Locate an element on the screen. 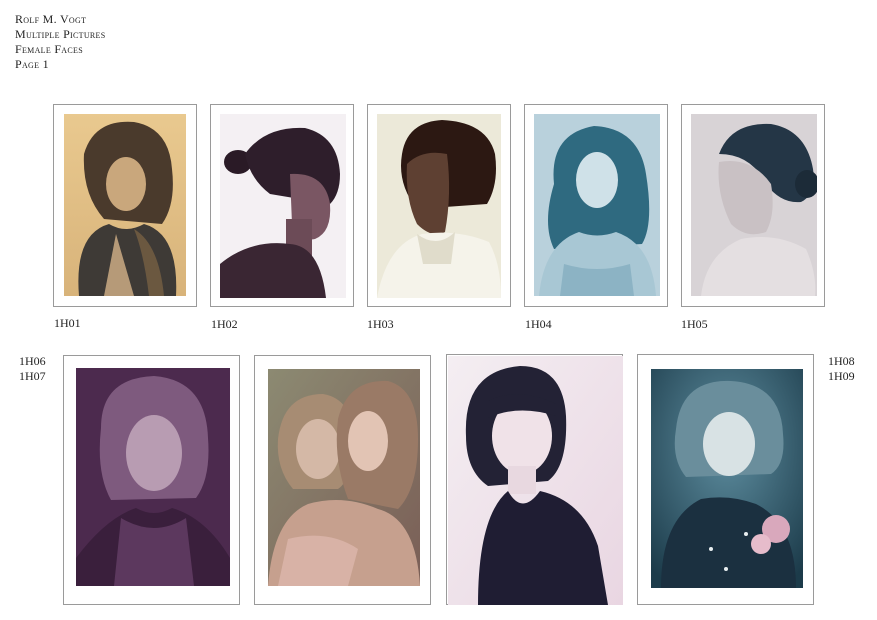 The height and width of the screenshot is (620, 877). picture-card-1h07 is located at coordinates (342, 480).